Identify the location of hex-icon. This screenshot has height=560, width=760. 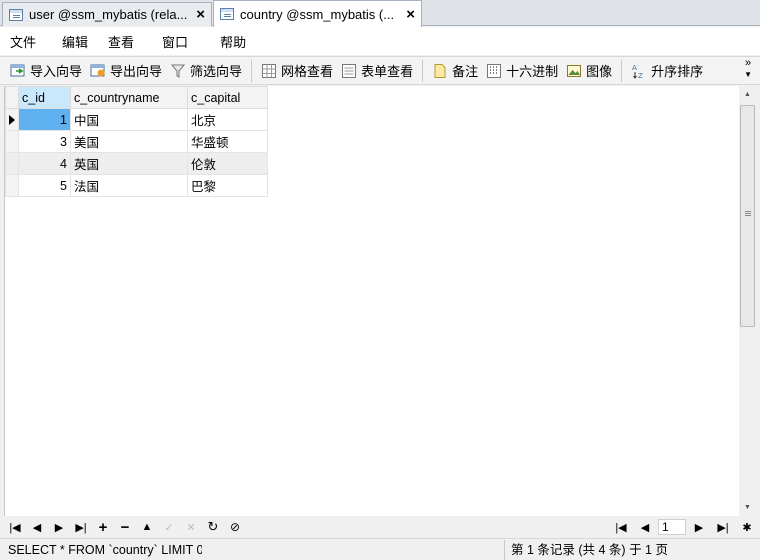
(494, 70).